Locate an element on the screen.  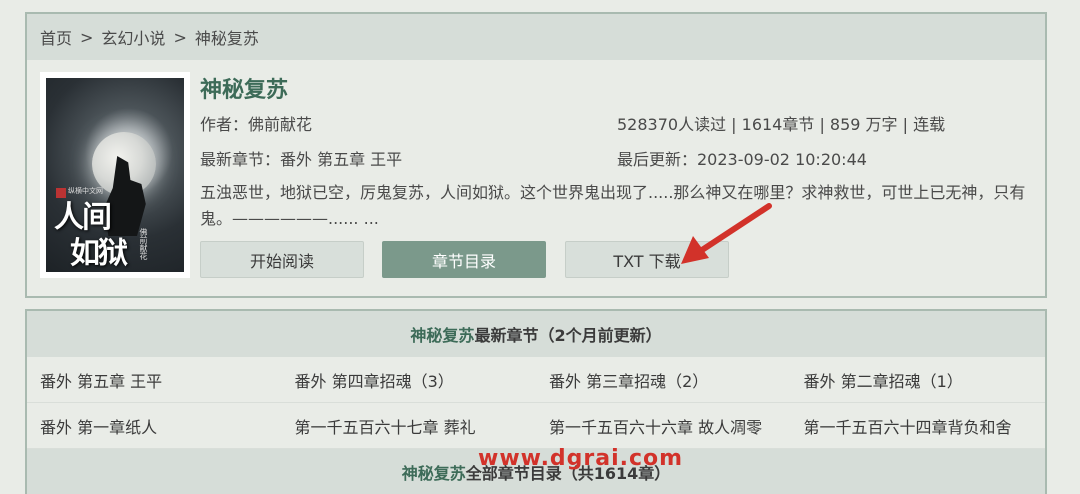
chapter-catalog-button: 章节目录 is located at coordinates (464, 259).